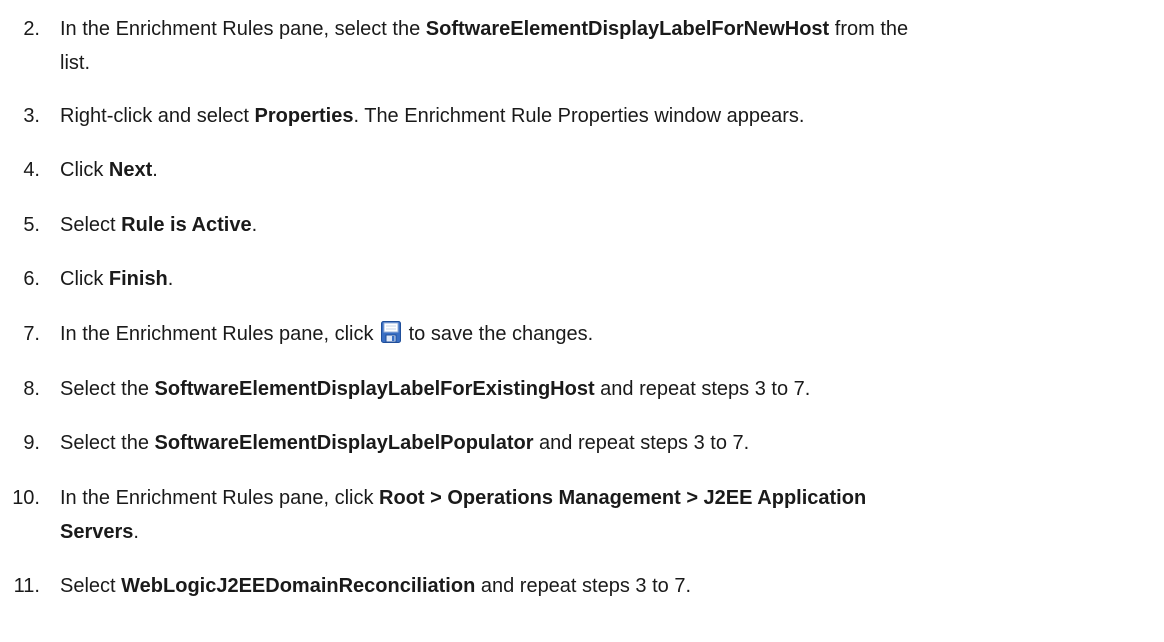  What do you see at coordinates (26, 498) in the screenshot?
I see `step-number: 10.` at bounding box center [26, 498].